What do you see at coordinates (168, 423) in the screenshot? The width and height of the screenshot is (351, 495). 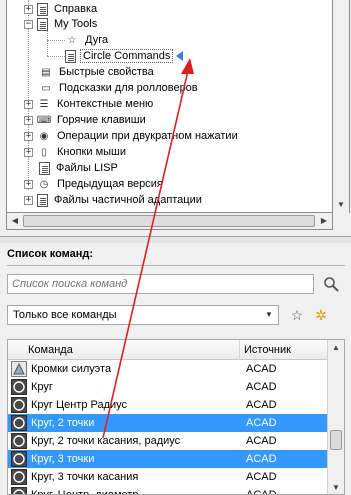 I see `table-row: Круг, 2 точки ACAD` at bounding box center [168, 423].